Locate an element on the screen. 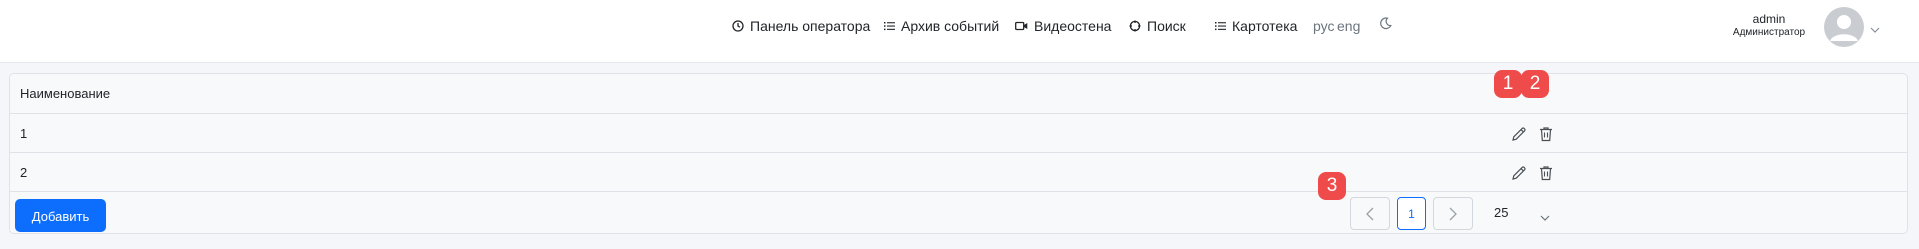 The height and width of the screenshot is (249, 1919). chevron-left-icon is located at coordinates (1370, 213).